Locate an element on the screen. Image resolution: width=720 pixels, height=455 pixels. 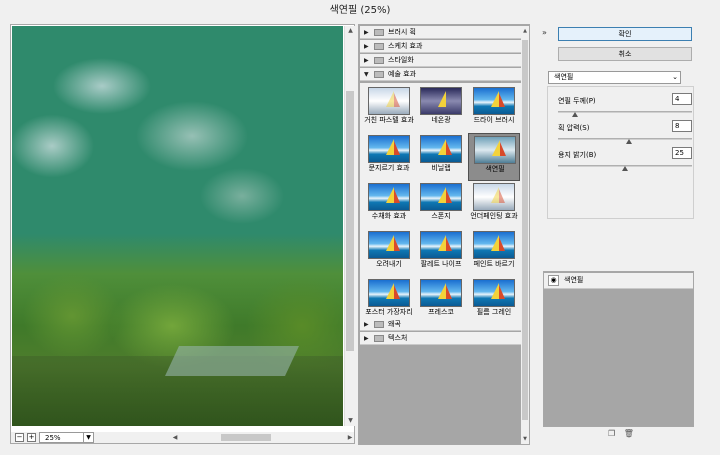
cancel-button: 취소 is located at coordinates (625, 54).